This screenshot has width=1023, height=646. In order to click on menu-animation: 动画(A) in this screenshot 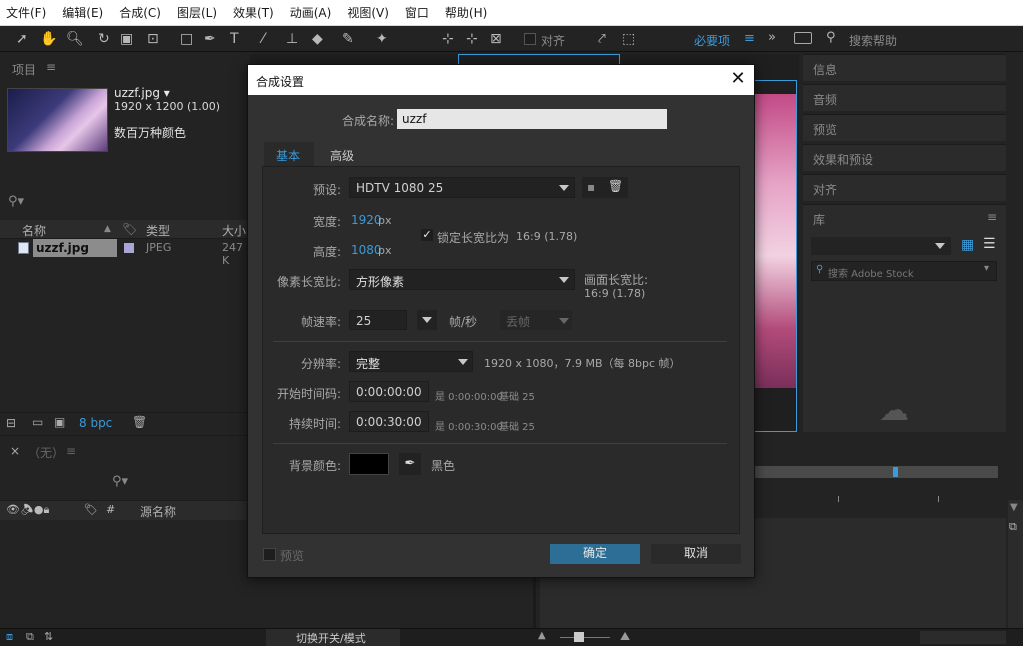, I will do `click(311, 12)`.